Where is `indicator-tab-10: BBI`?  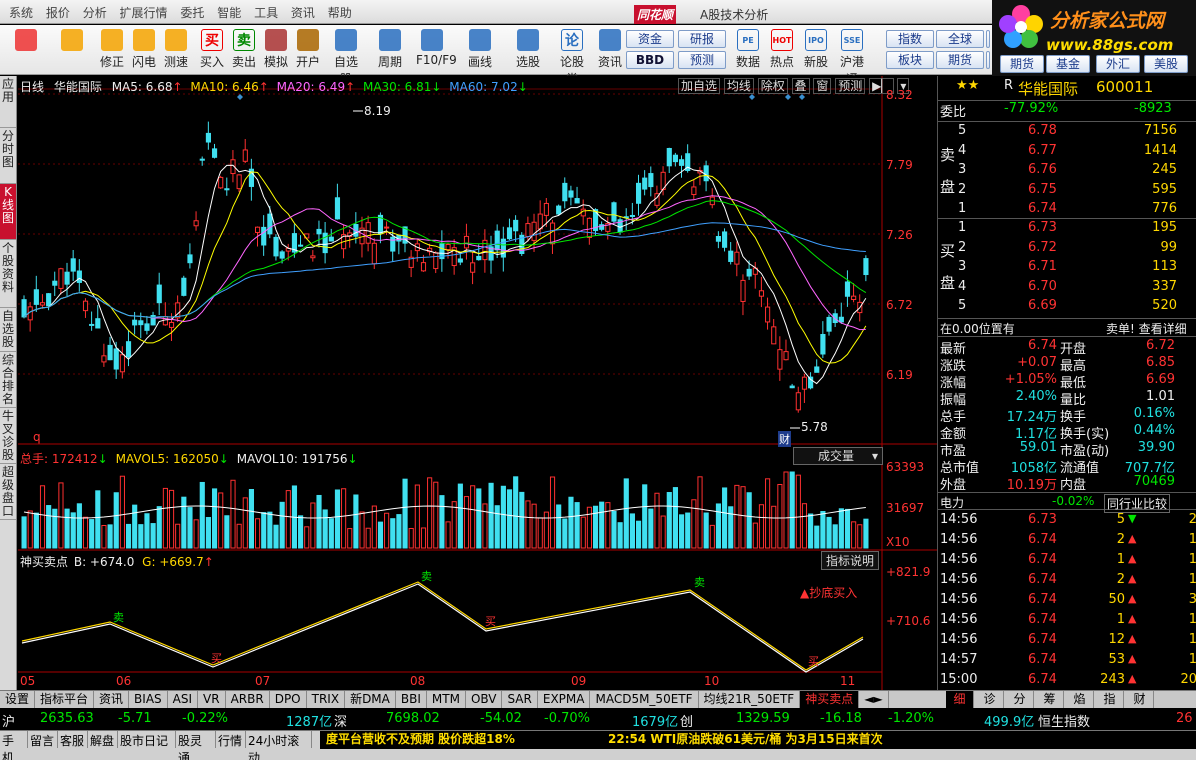
indicator-tab-10: BBI is located at coordinates (411, 699).